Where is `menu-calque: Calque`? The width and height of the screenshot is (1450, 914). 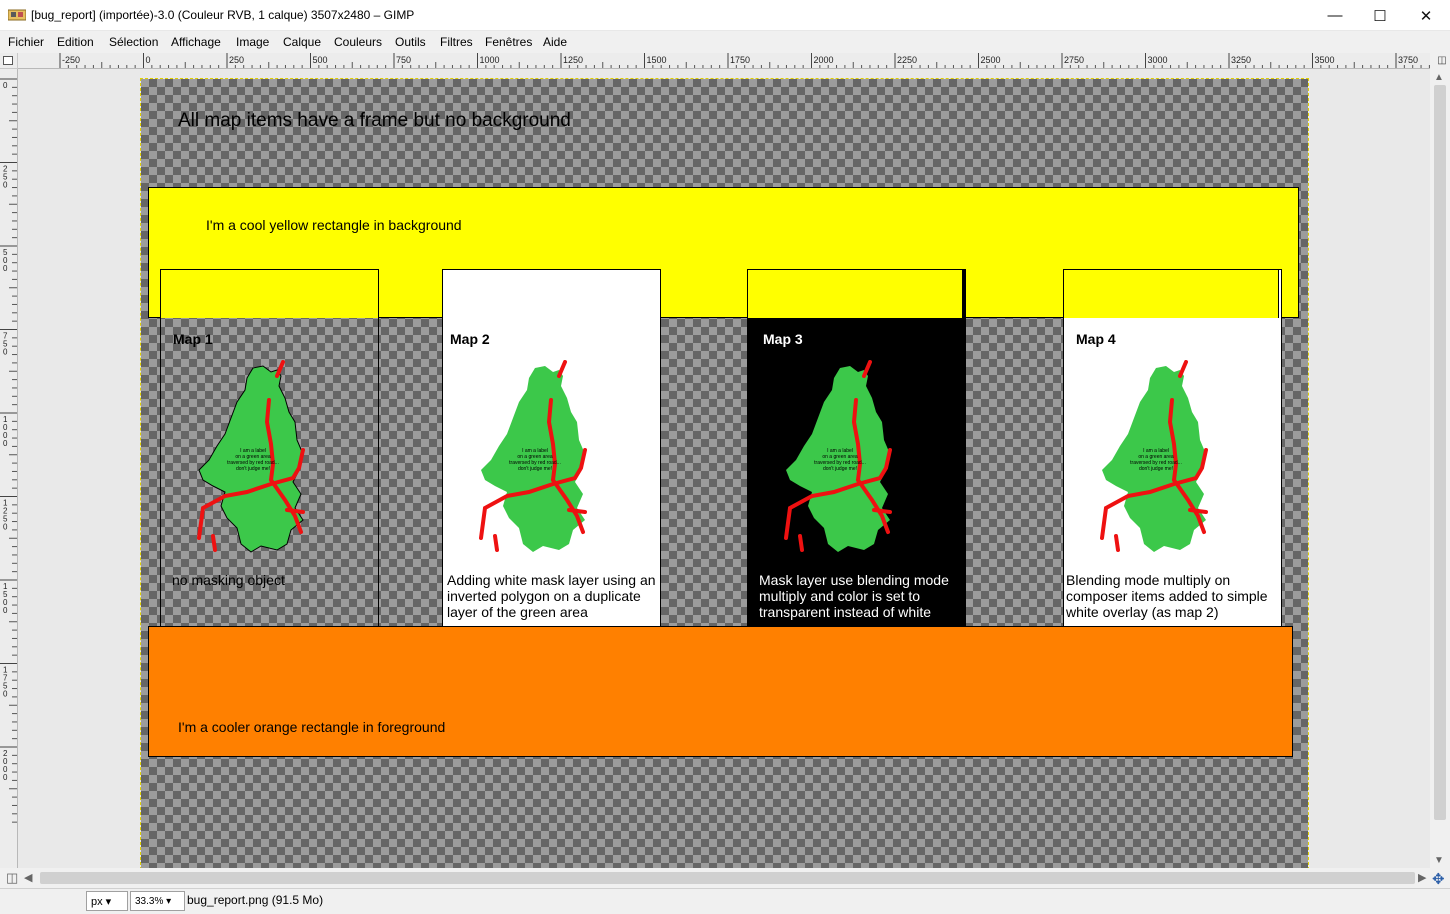 menu-calque: Calque is located at coordinates (302, 42).